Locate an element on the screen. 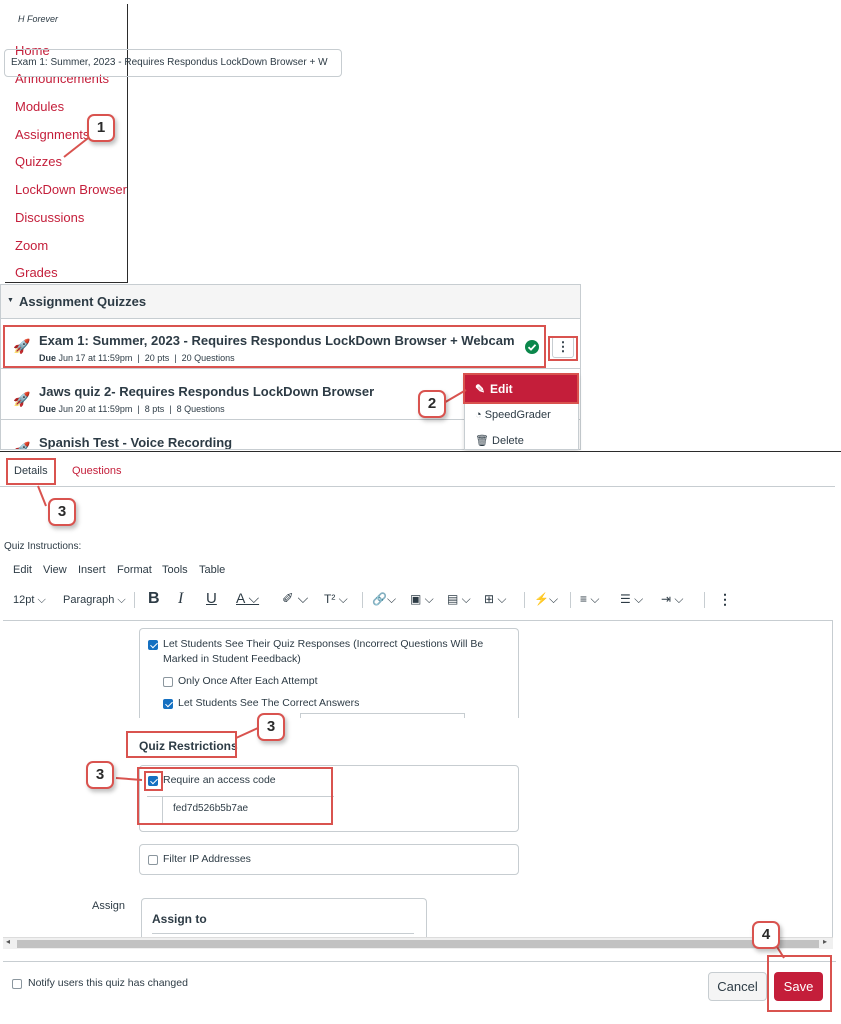  notify-users-checkbox is located at coordinates (17, 984).